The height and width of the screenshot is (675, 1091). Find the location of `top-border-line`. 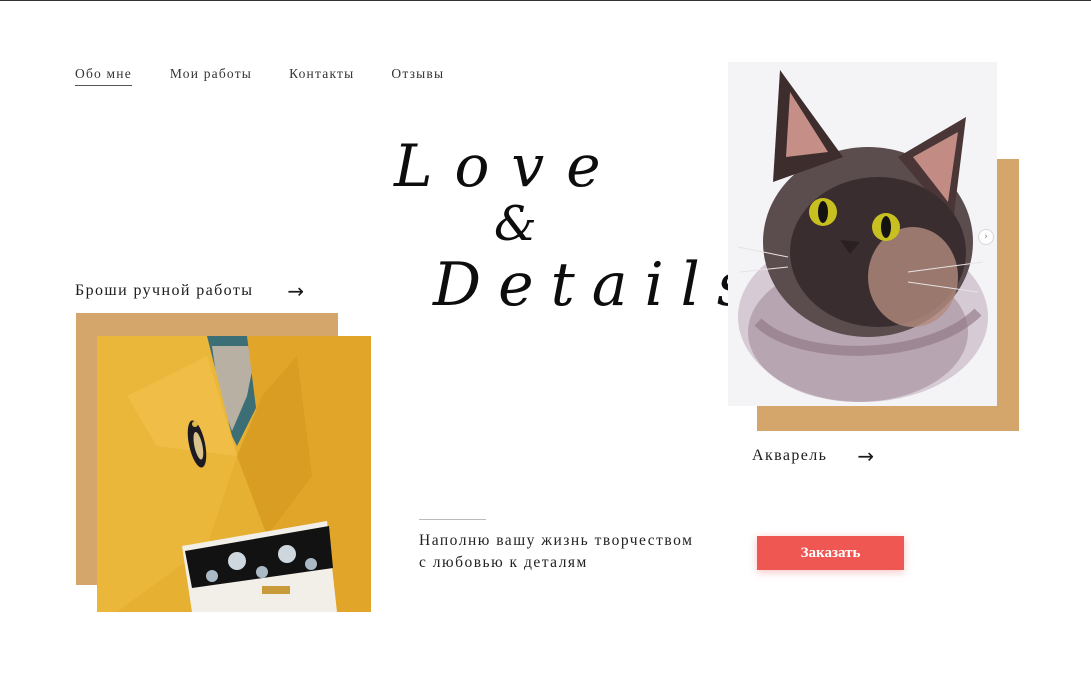

top-border-line is located at coordinates (545, 0).